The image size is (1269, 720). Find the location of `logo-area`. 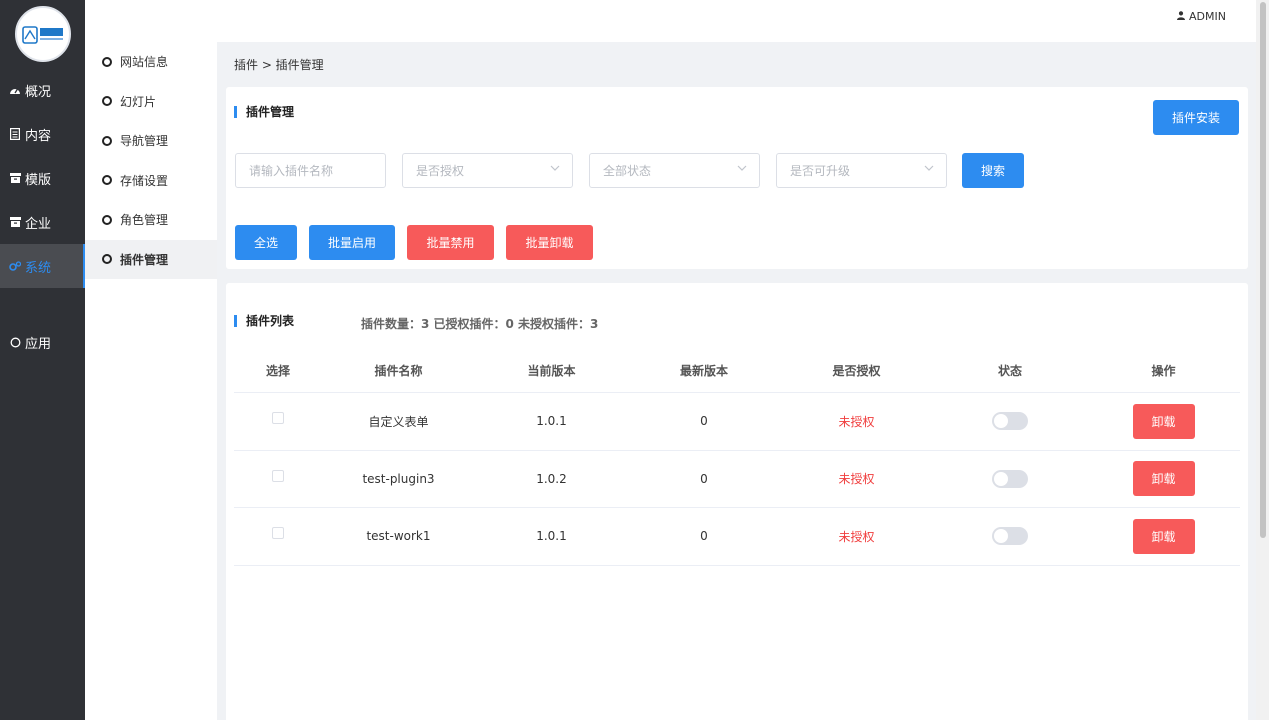

logo-area is located at coordinates (42, 34).